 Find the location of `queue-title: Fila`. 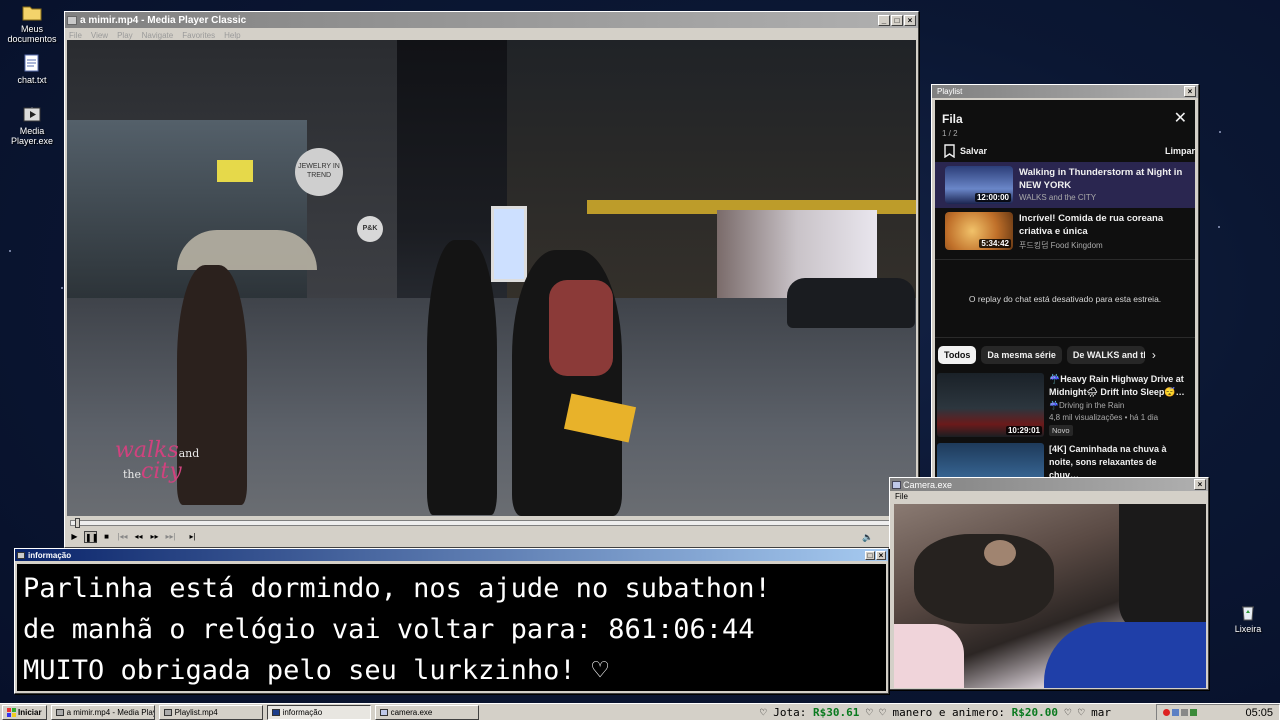

queue-title: Fila is located at coordinates (952, 119).